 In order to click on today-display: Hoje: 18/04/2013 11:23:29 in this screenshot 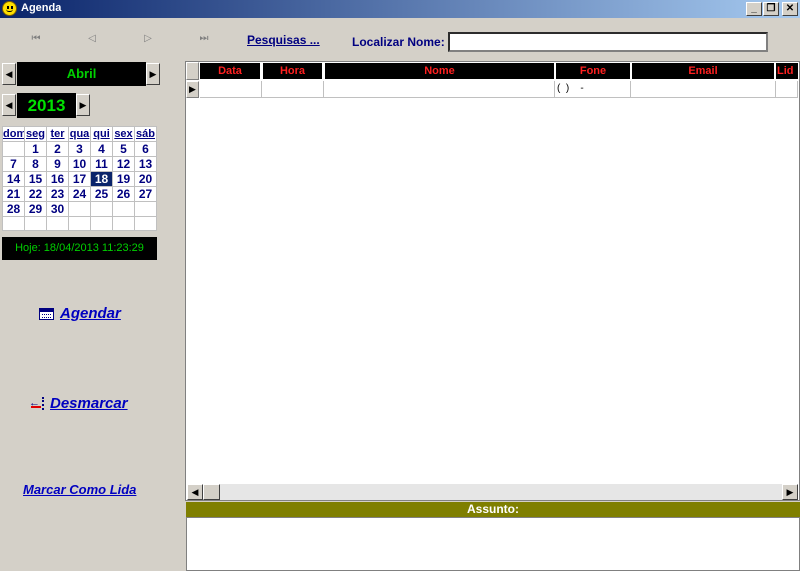, I will do `click(79, 248)`.